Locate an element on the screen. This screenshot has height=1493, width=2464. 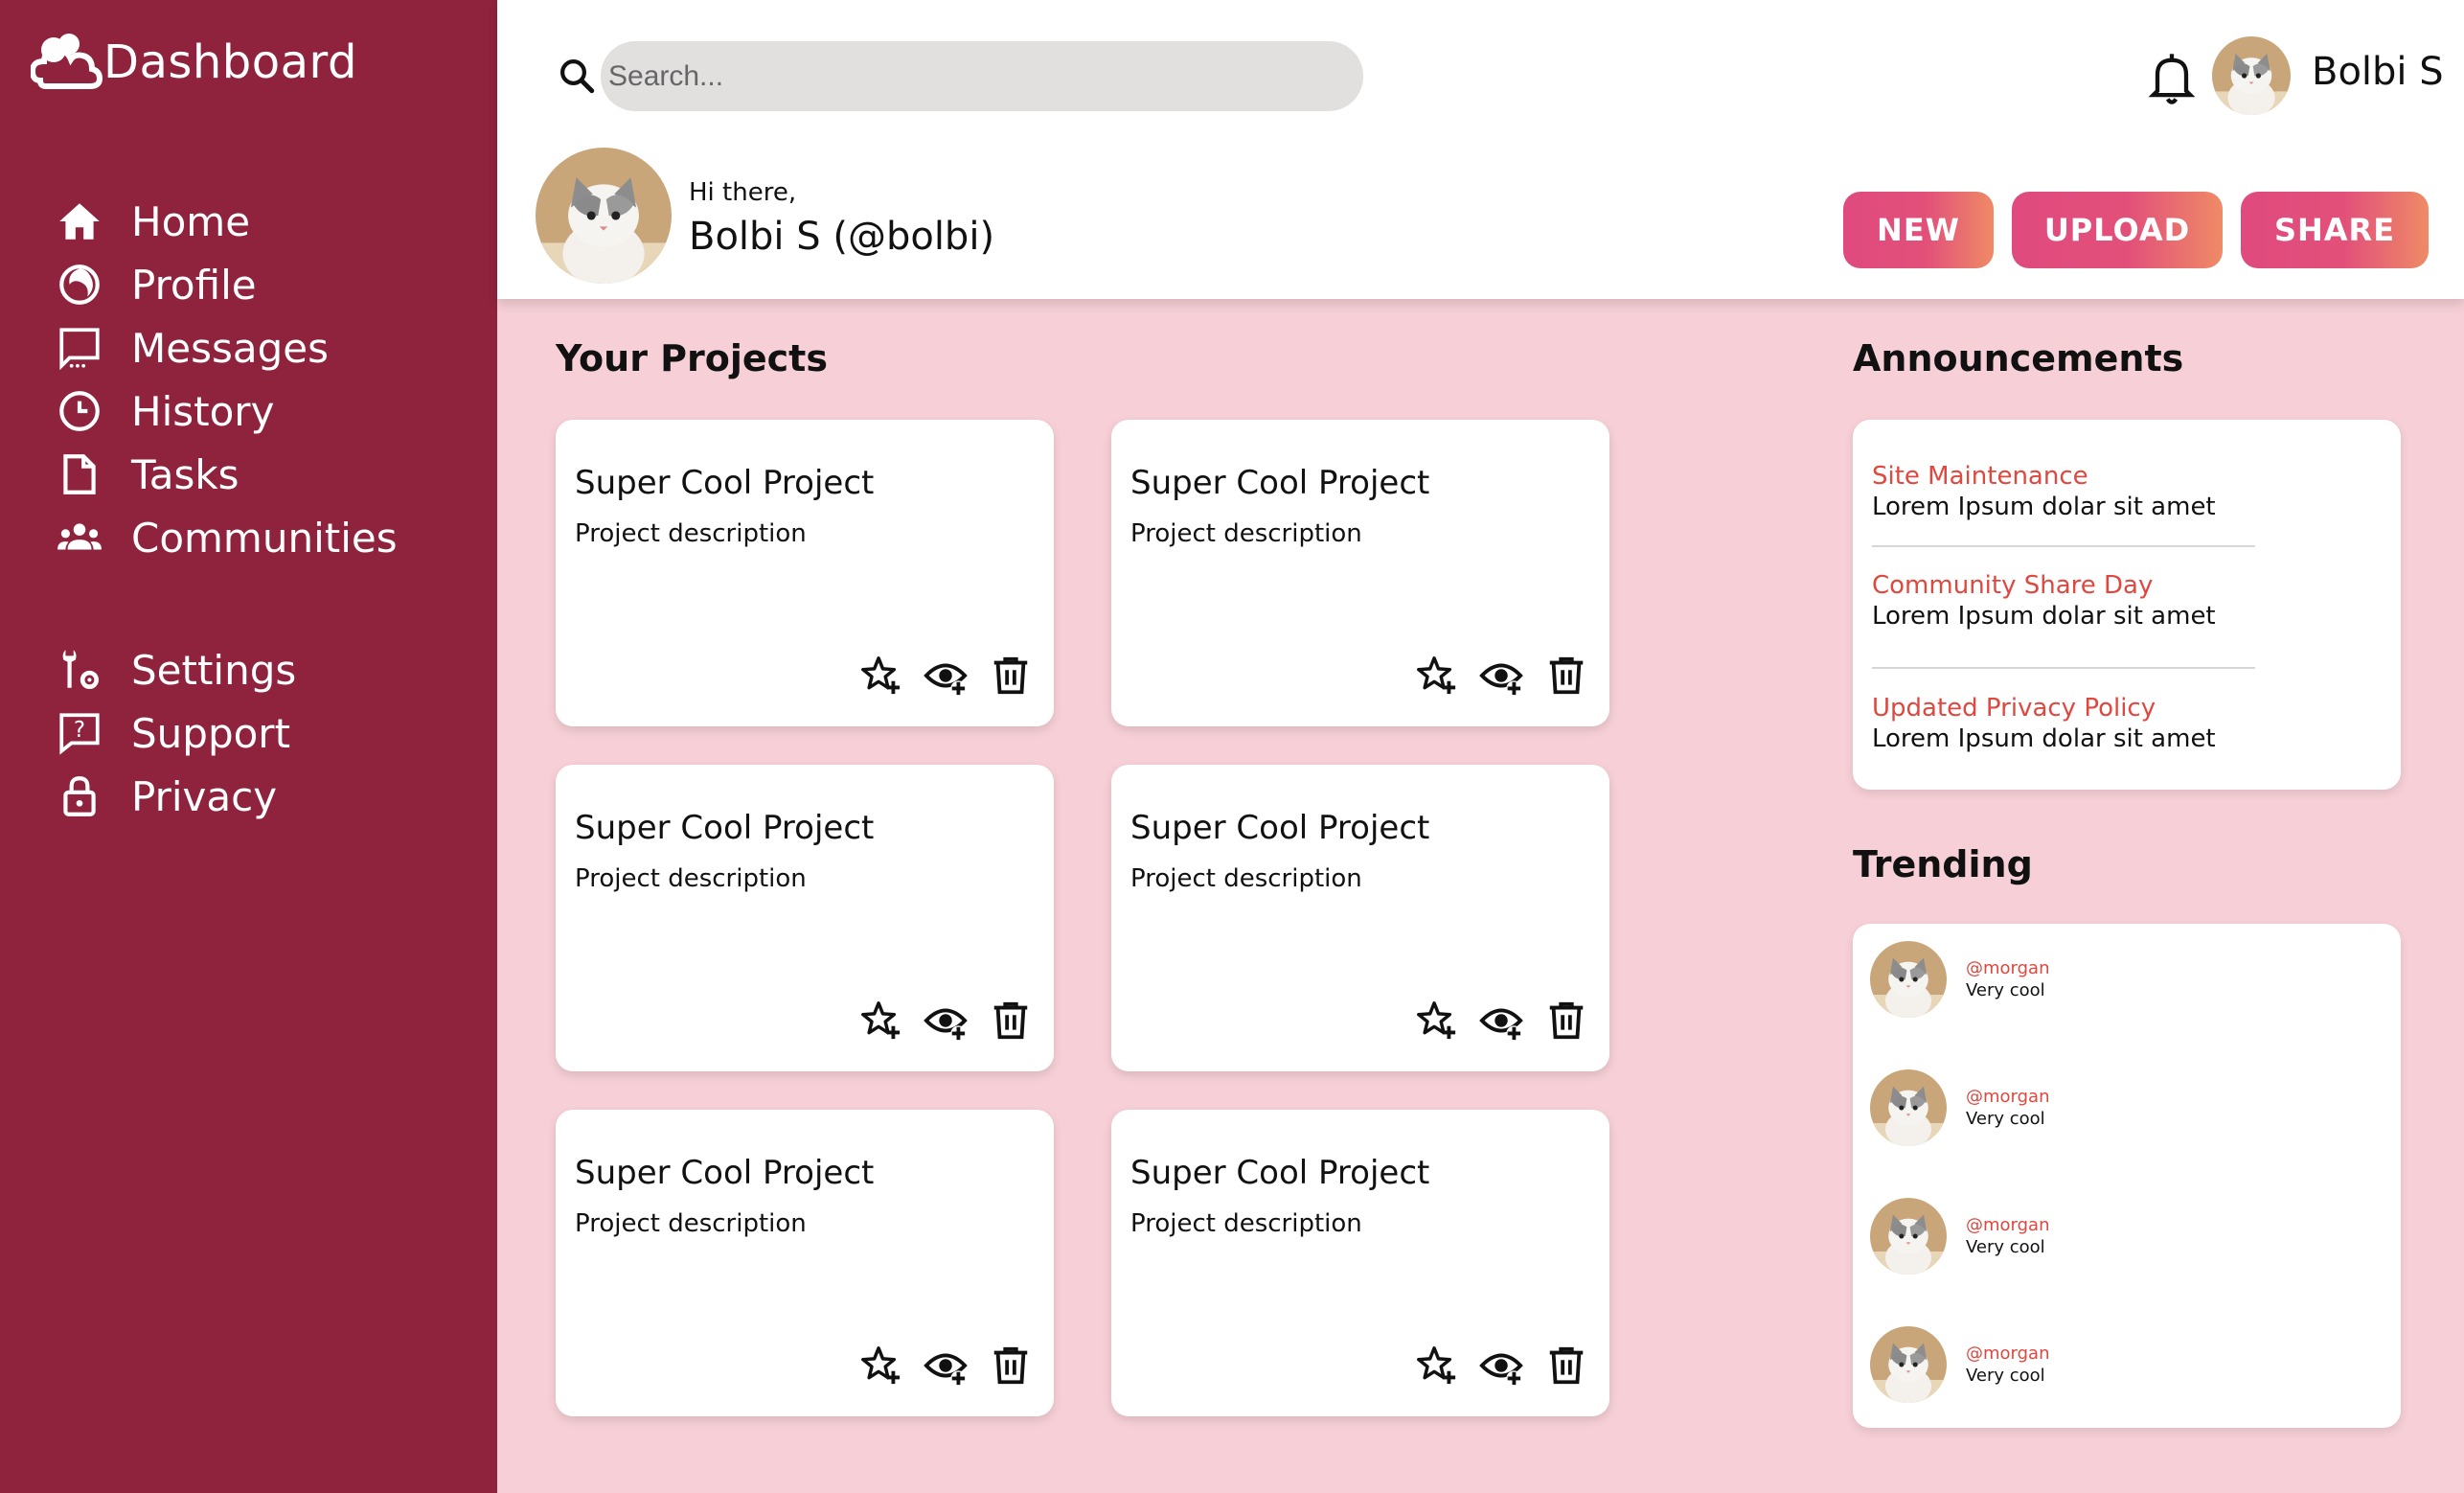
search-icon is located at coordinates (577, 76).